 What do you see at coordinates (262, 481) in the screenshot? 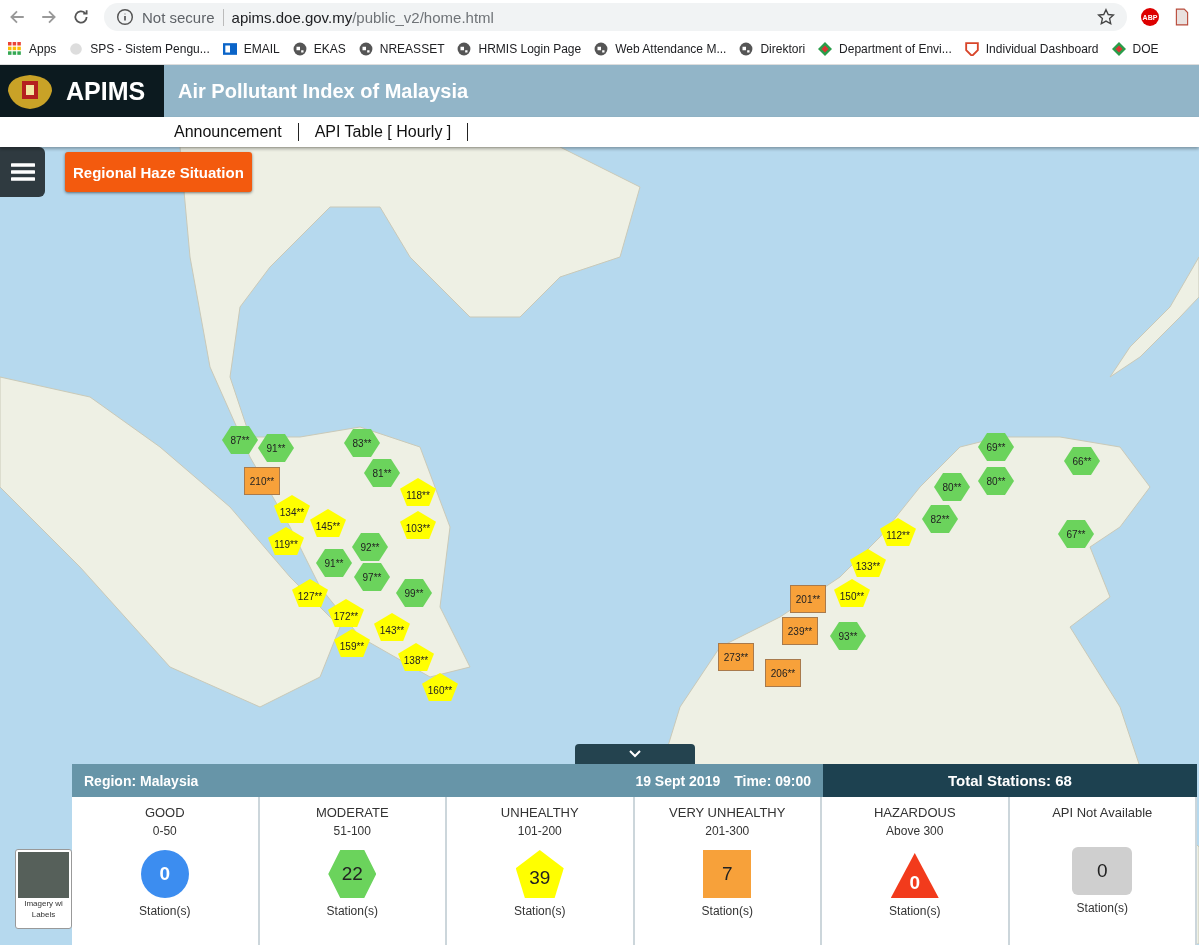
I see `station-marker: 210**` at bounding box center [262, 481].